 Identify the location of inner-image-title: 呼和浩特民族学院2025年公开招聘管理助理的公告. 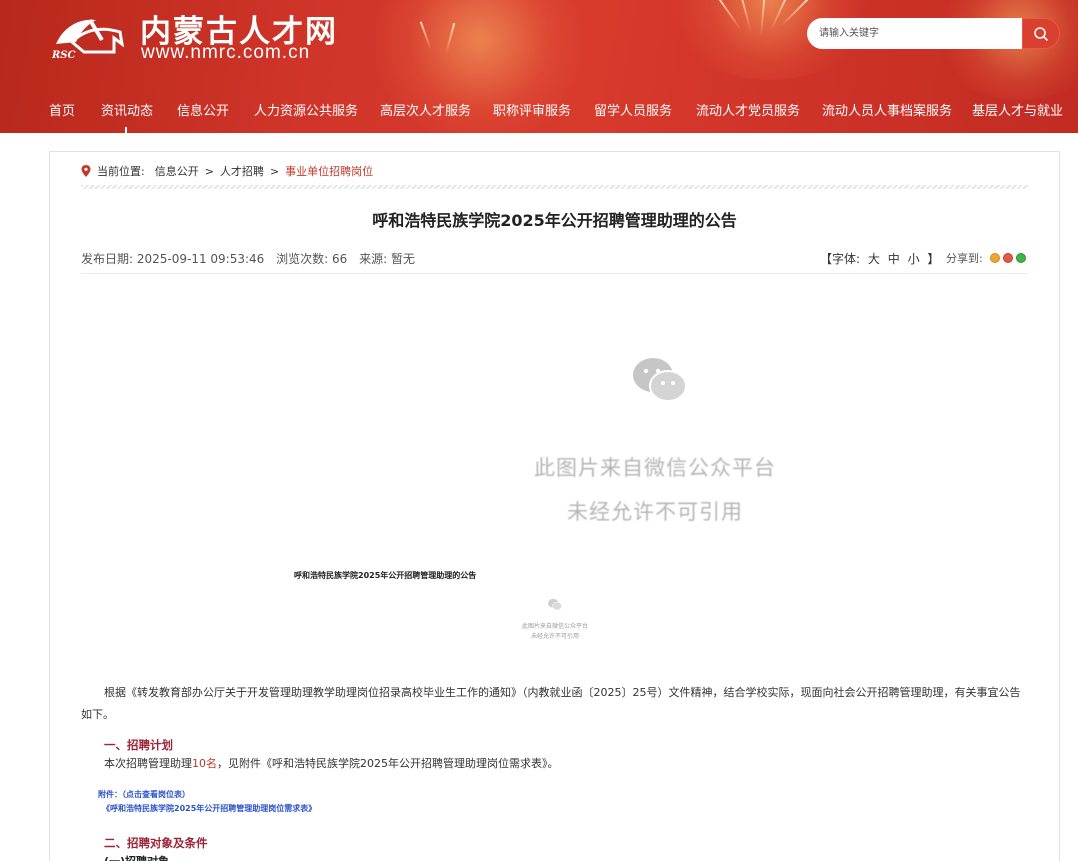
(385, 575).